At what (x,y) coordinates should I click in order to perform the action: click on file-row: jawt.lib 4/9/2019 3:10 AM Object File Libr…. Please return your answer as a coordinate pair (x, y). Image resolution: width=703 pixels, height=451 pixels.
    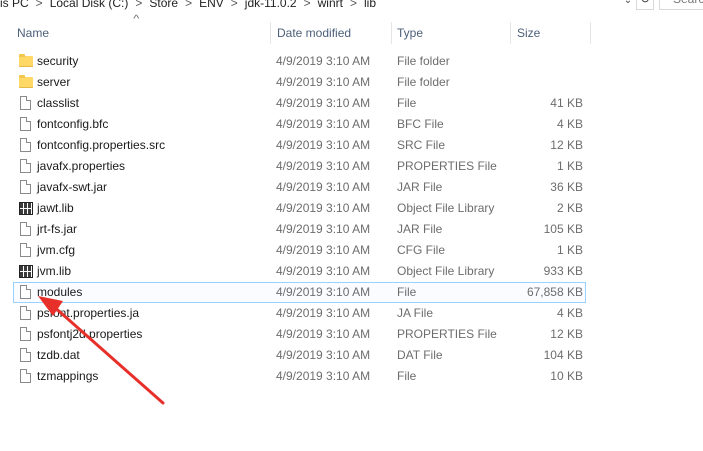
    Looking at the image, I should click on (299, 208).